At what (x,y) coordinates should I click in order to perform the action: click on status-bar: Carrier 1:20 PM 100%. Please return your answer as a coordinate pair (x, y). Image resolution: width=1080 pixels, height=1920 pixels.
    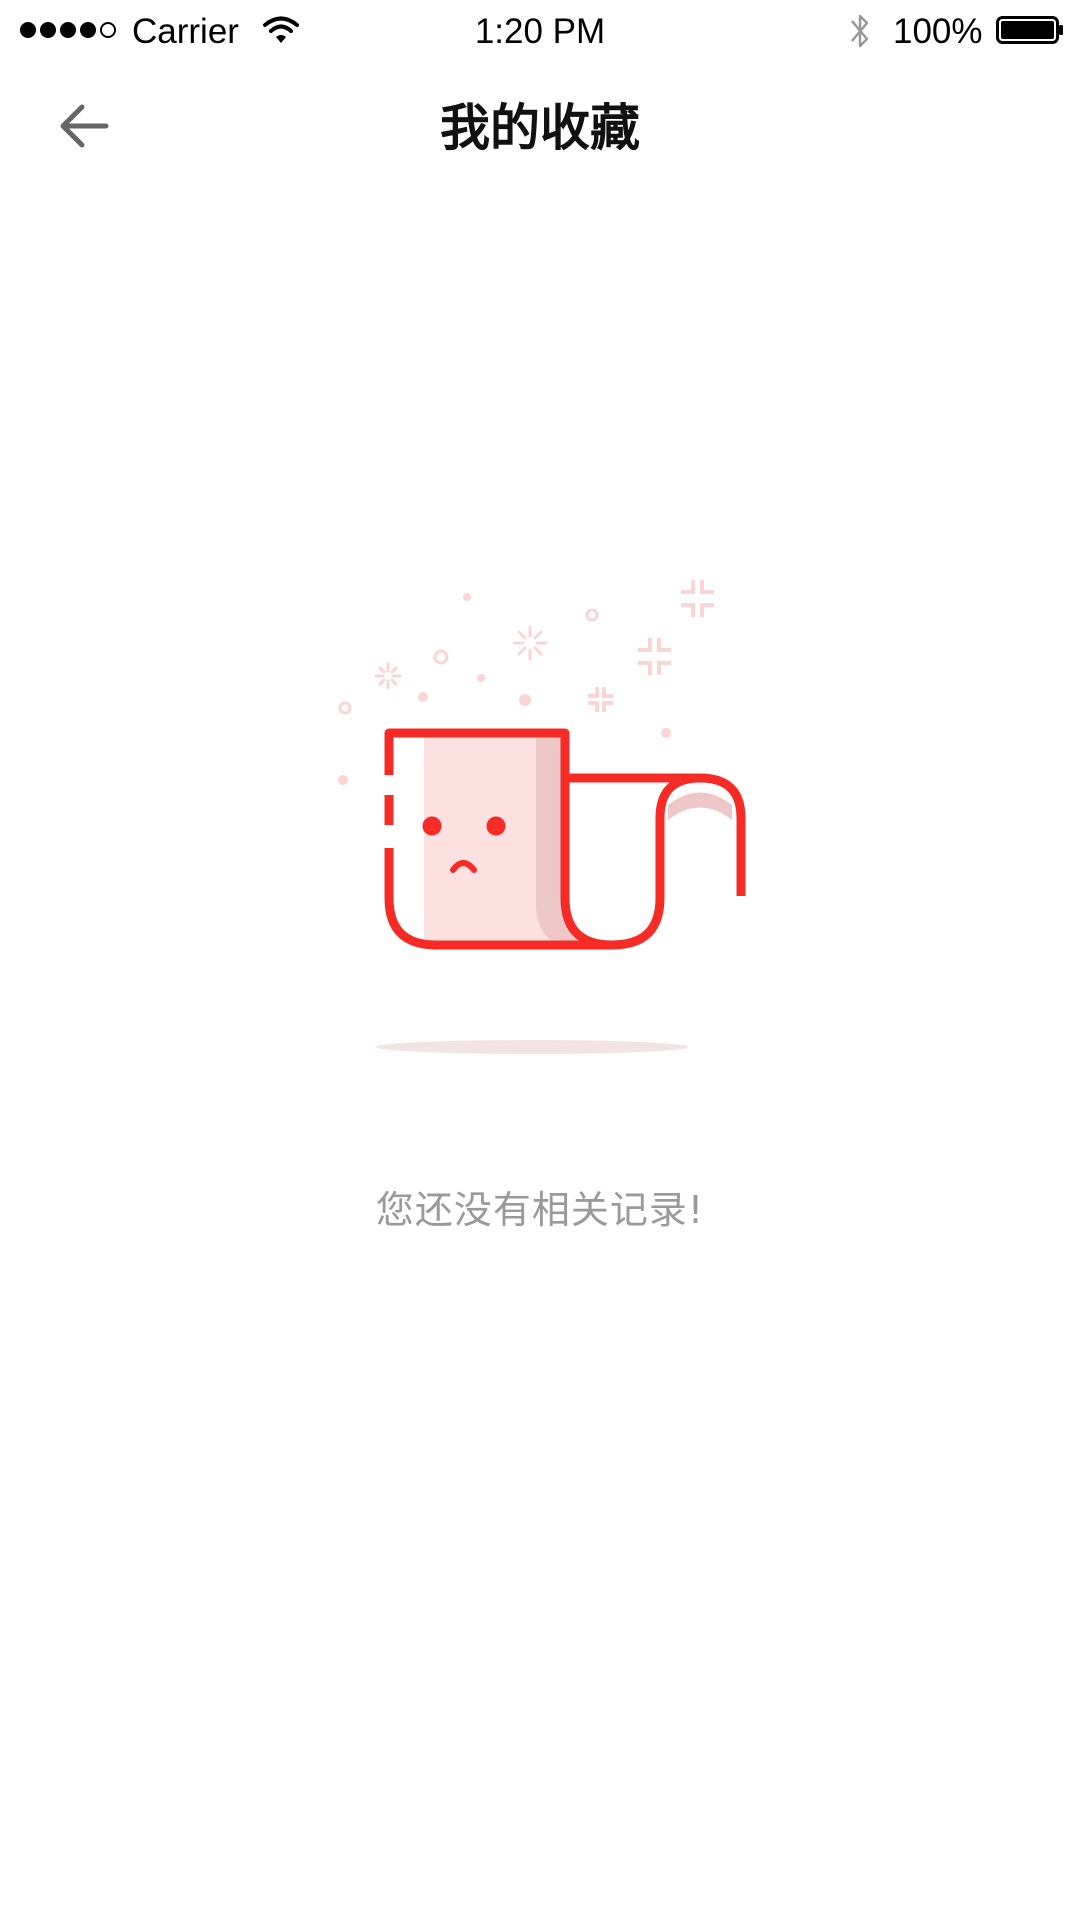
    Looking at the image, I should click on (540, 31).